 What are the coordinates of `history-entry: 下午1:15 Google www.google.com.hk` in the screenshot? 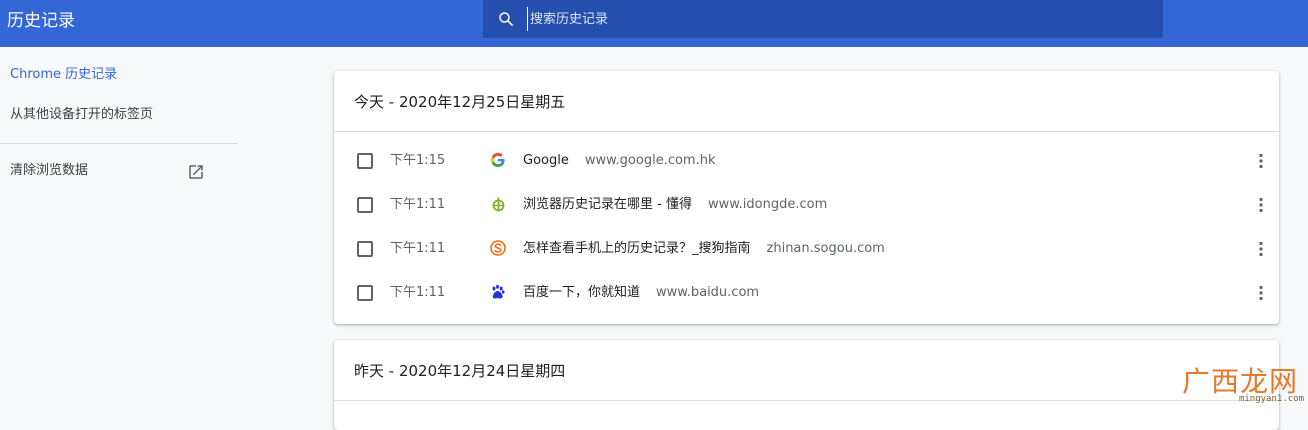 It's located at (806, 161).